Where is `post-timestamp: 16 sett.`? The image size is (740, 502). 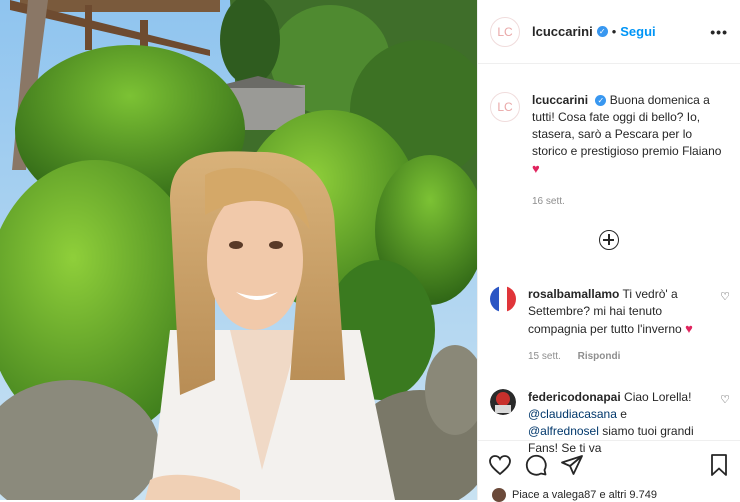
post-timestamp: 16 sett. is located at coordinates (627, 201).